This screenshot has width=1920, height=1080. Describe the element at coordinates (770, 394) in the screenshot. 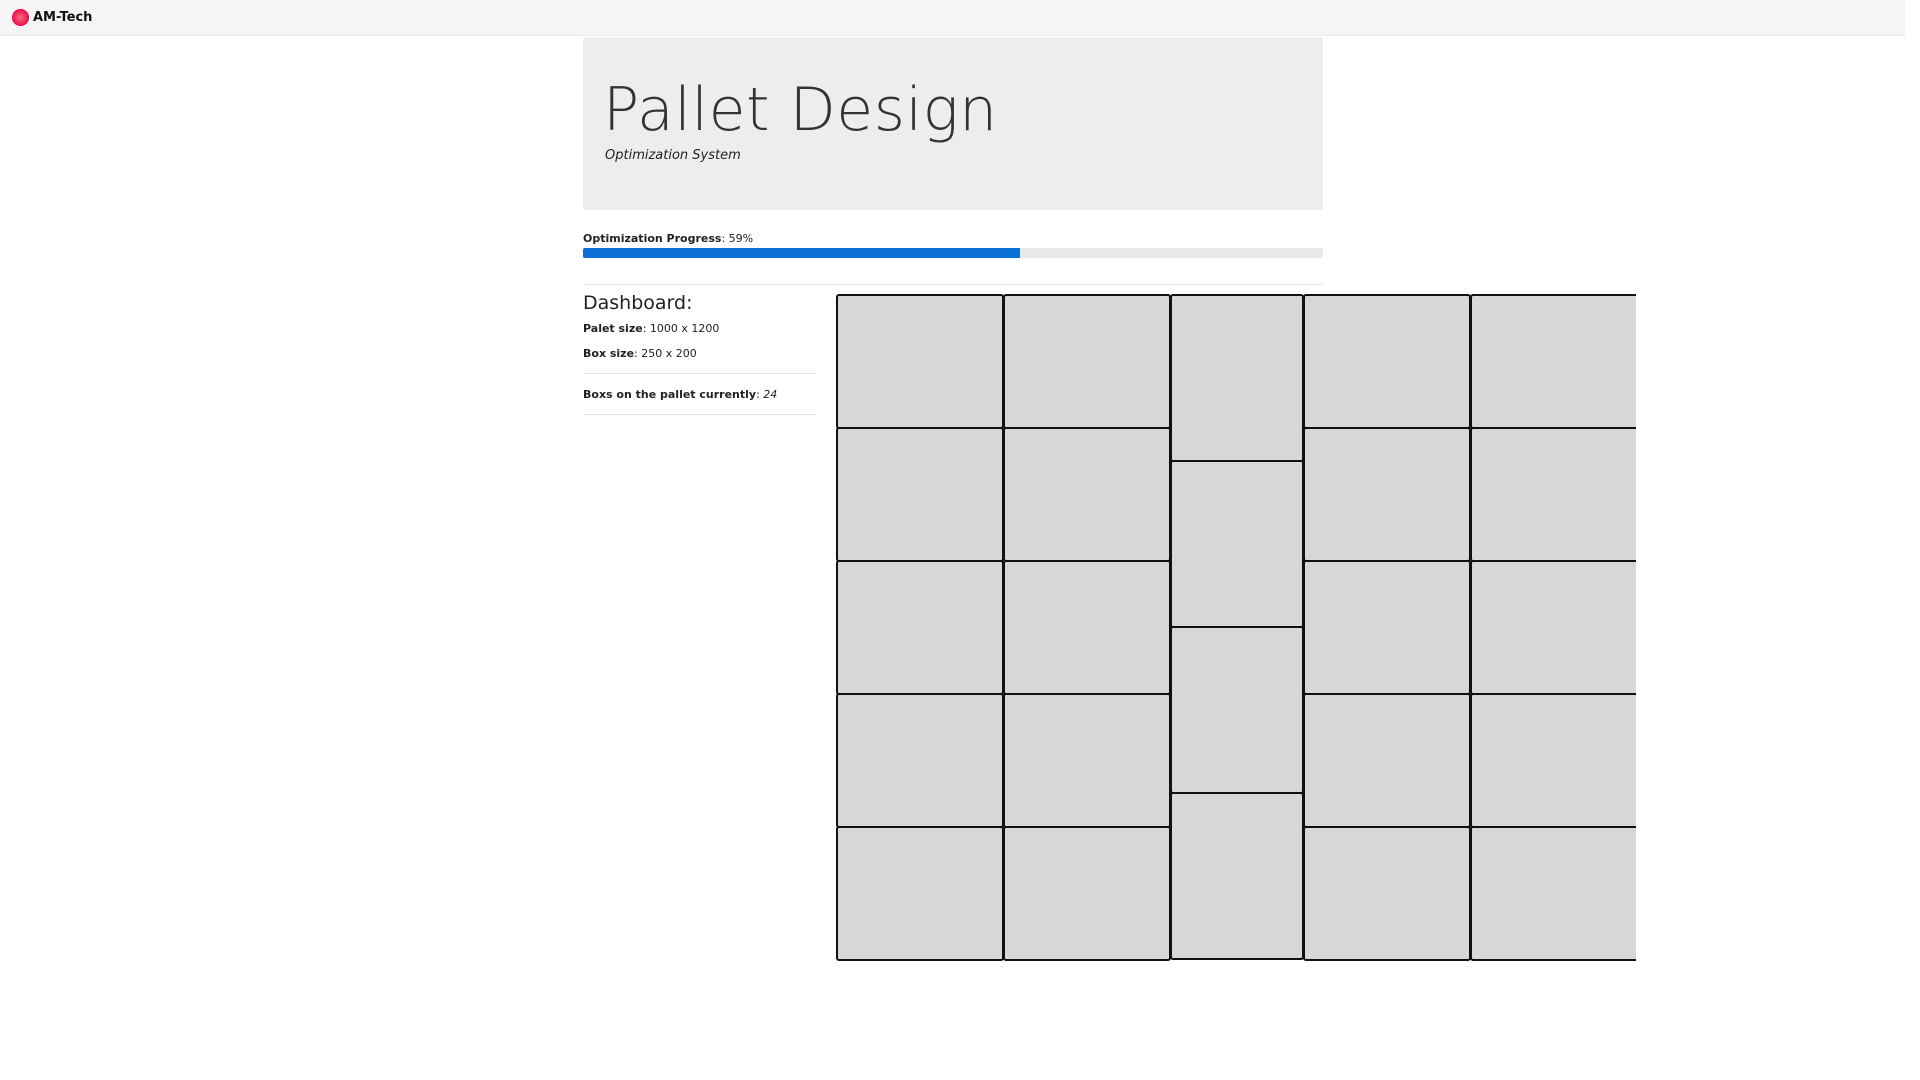

I see `boxes-count-value: 24` at that location.